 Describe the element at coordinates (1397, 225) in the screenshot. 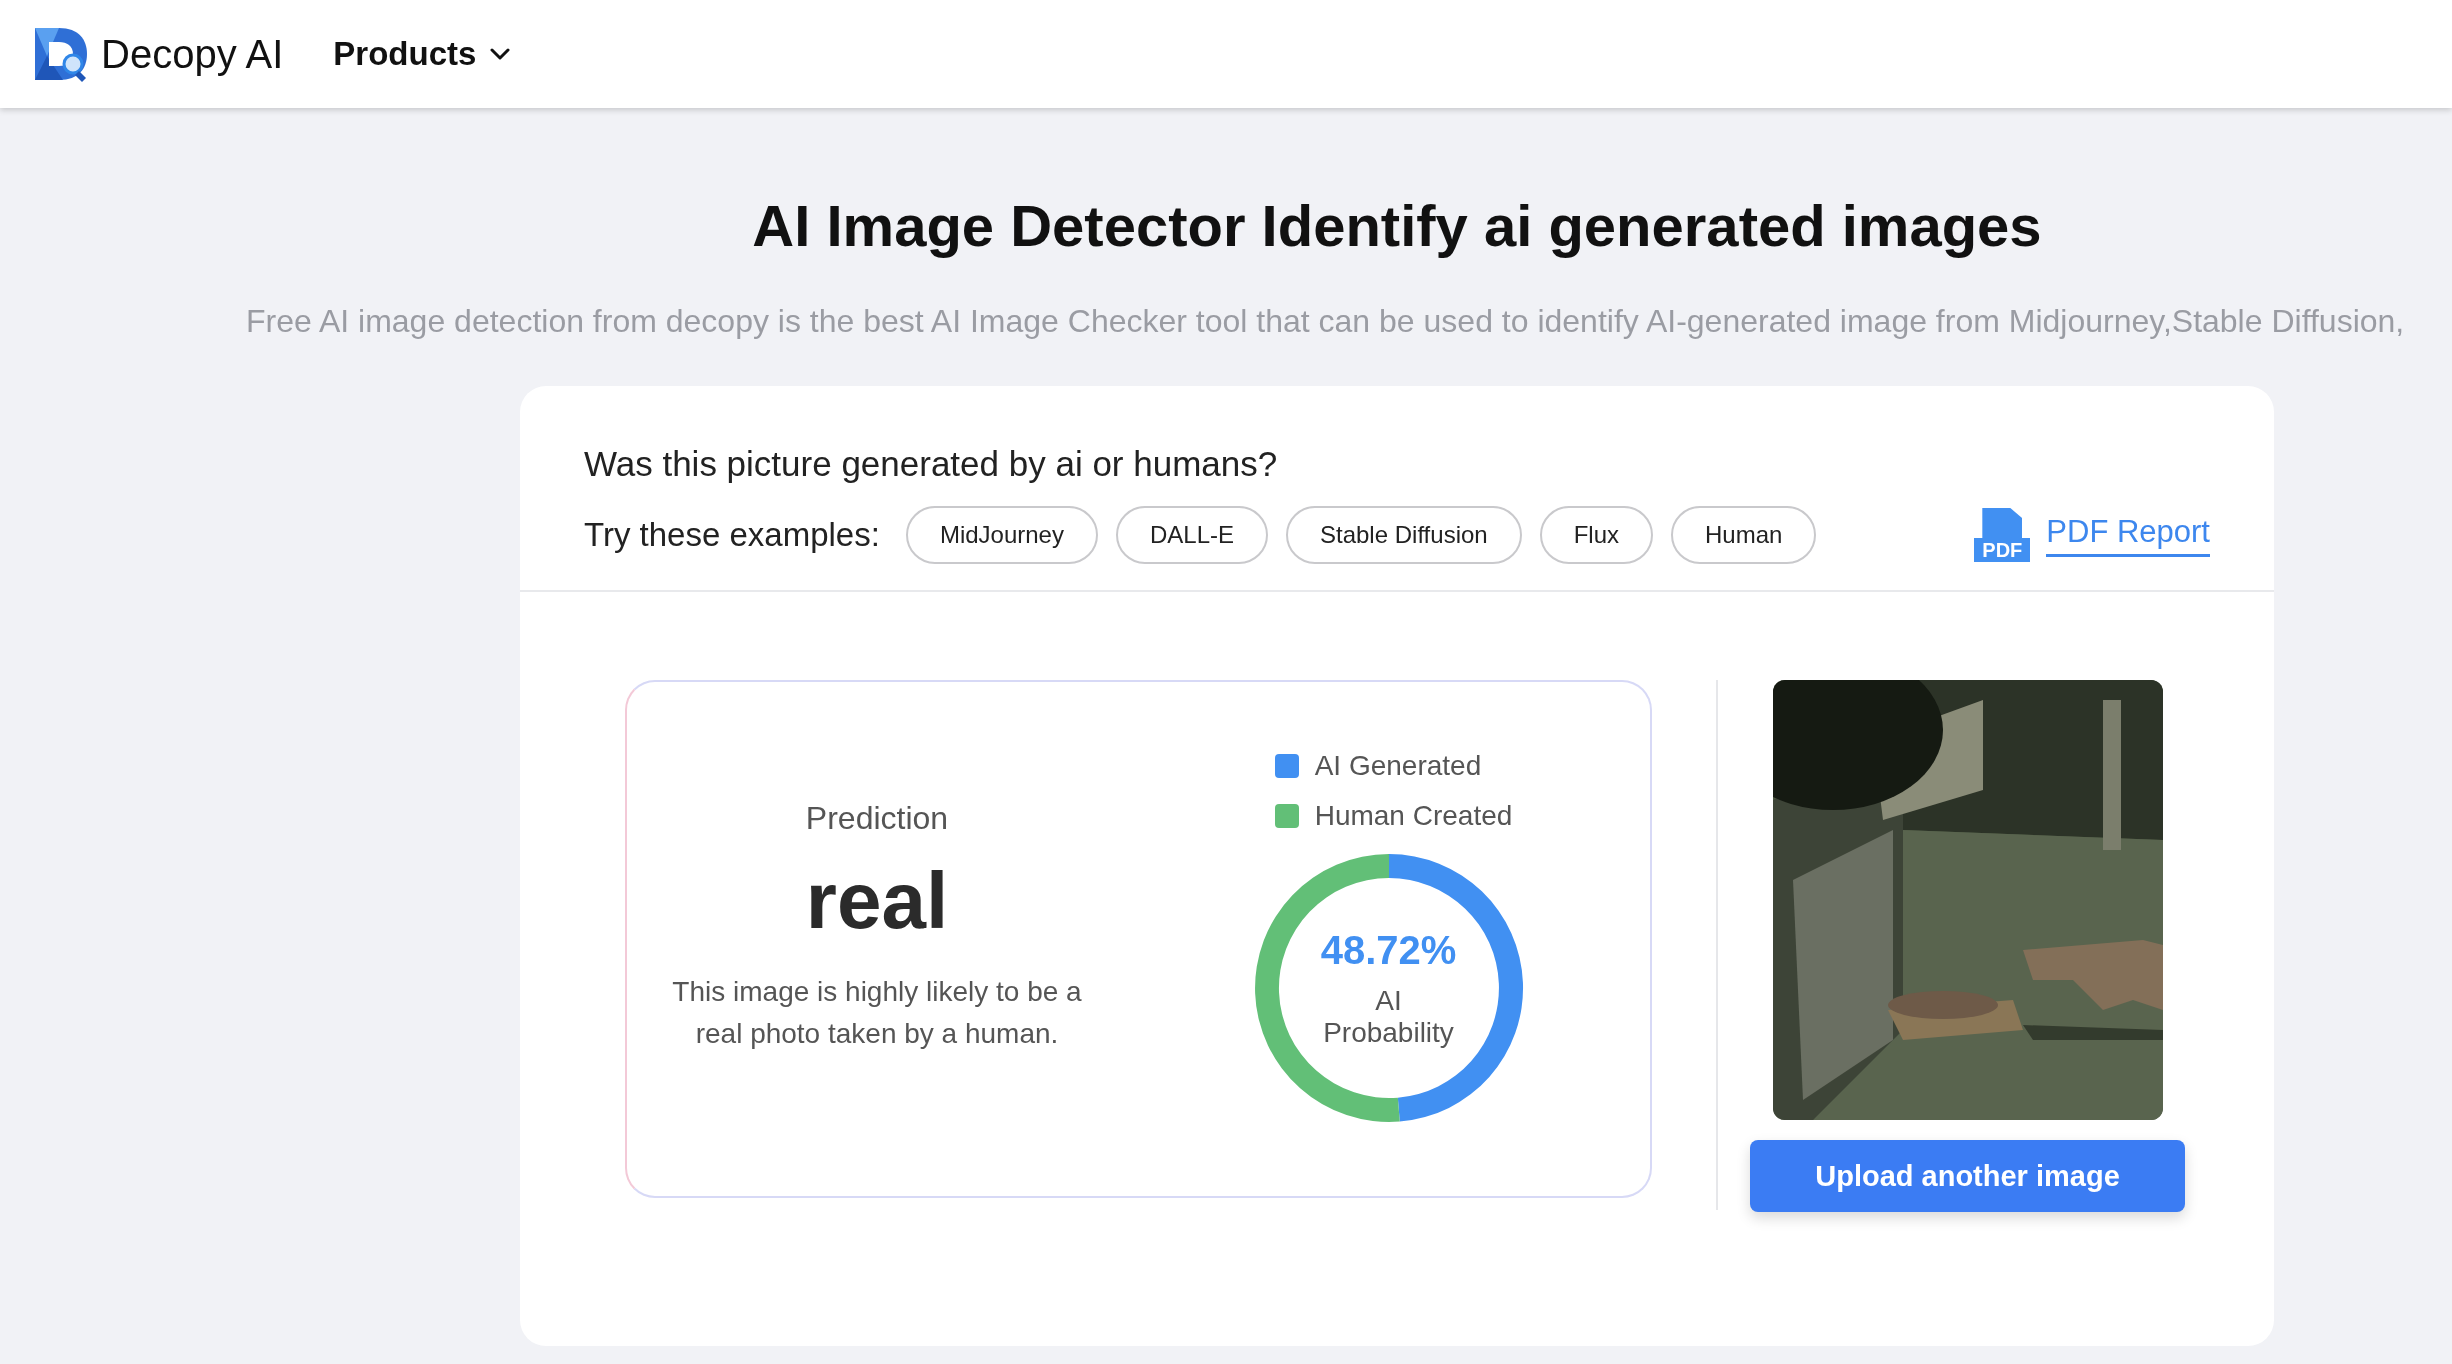

I see `page-title: AI Image Detector Identify ai generated images` at that location.